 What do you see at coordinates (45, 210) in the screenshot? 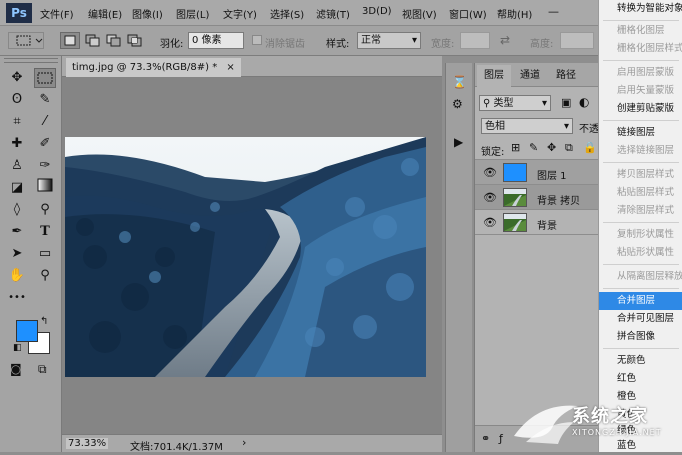
I see `dodge-tool-icon: ⚲` at bounding box center [45, 210].